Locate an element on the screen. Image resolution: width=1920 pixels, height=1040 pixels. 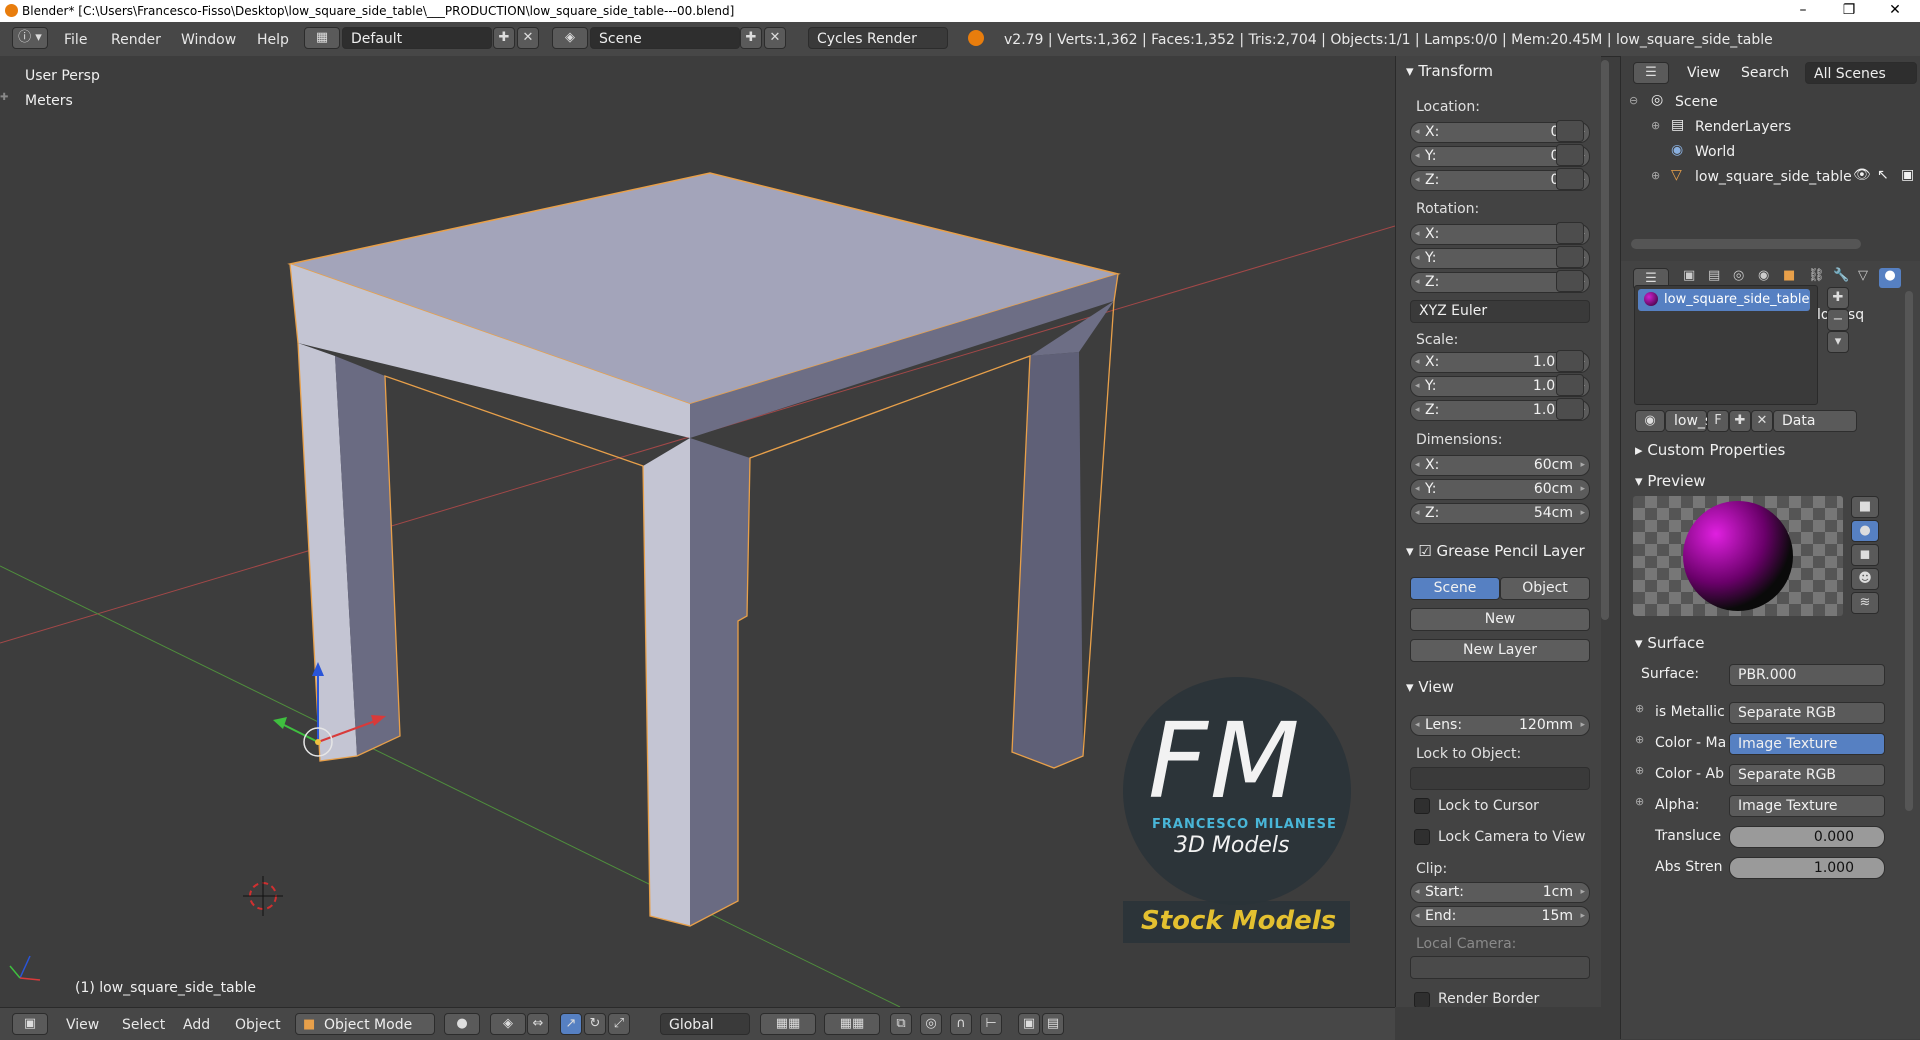
material-browse-icon: ◉ is located at coordinates (1650, 421).